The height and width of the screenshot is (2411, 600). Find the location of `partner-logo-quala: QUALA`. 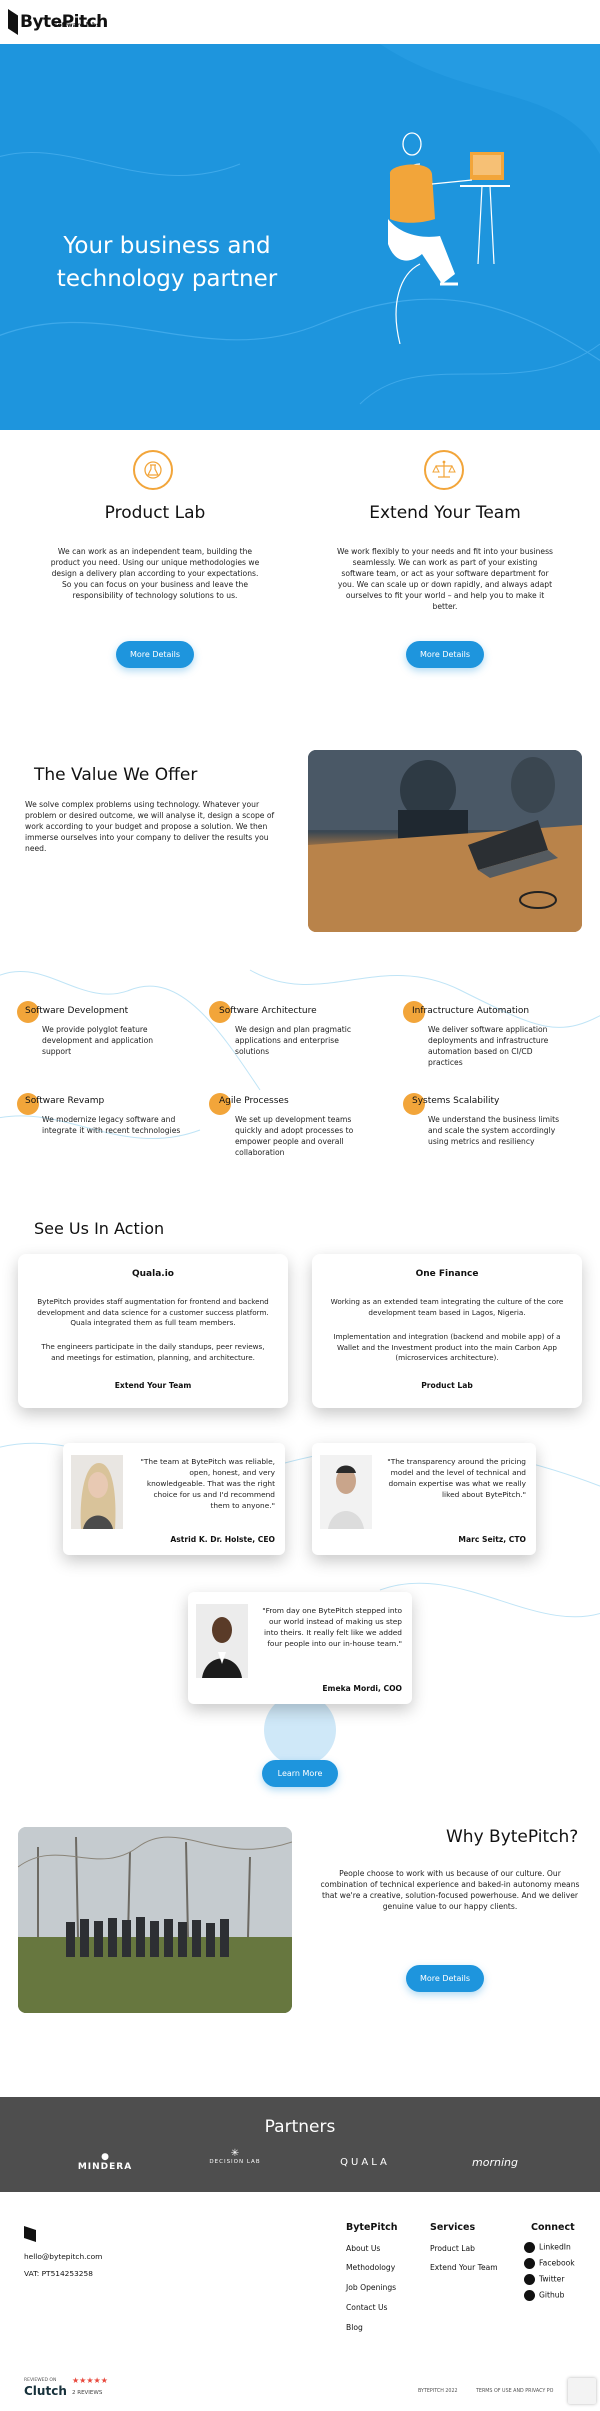

partner-logo-quala: QUALA is located at coordinates (365, 2162).